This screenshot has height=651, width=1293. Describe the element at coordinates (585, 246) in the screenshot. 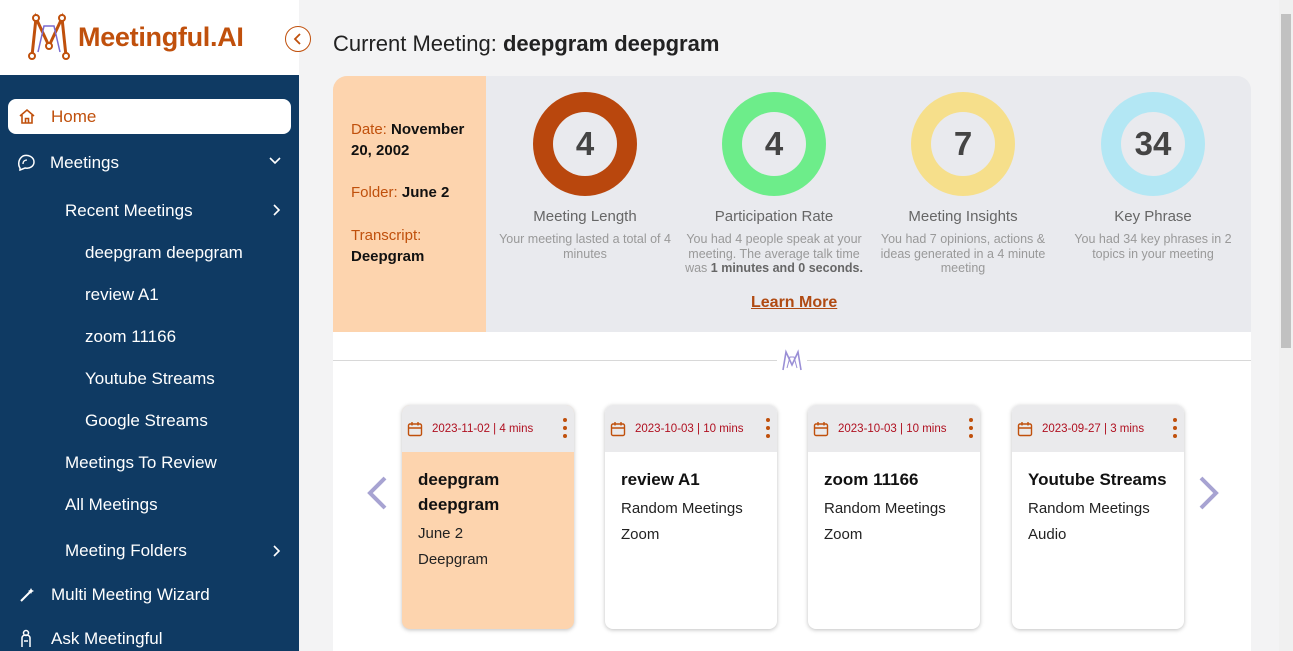

I see `stat-description: Your meeting lasted a total of 4 minutes` at that location.